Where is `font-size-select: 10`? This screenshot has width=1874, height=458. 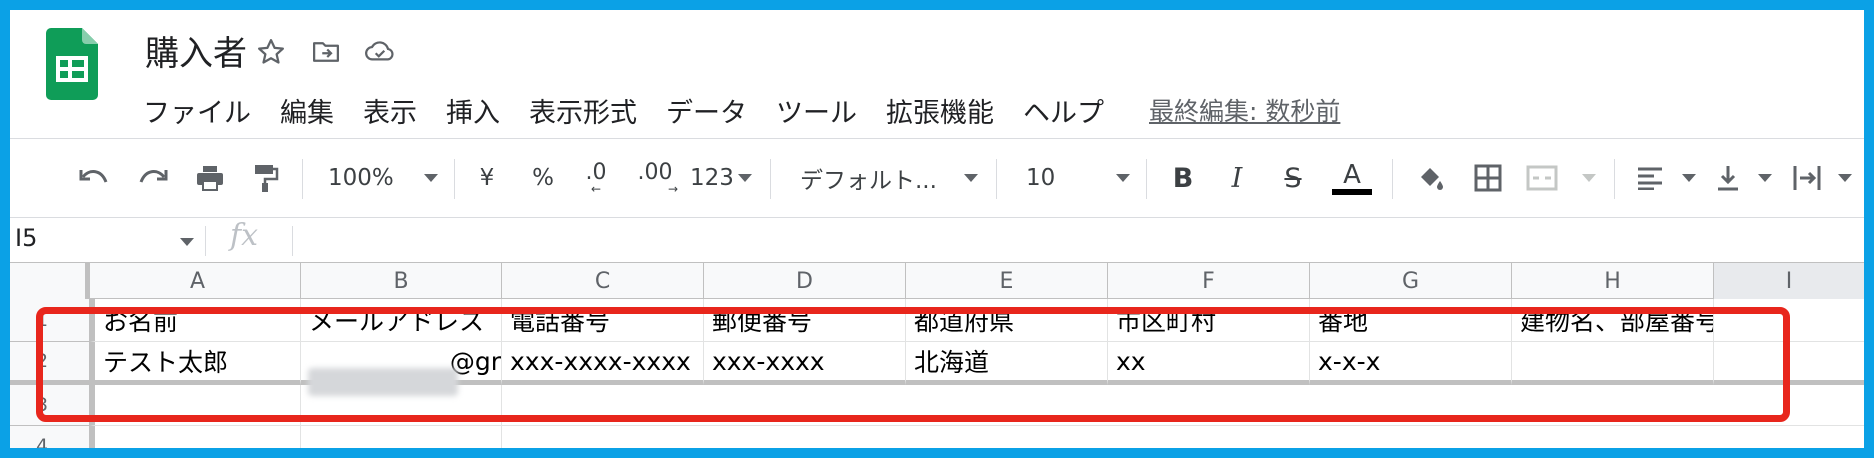
font-size-select: 10 is located at coordinates (1078, 178).